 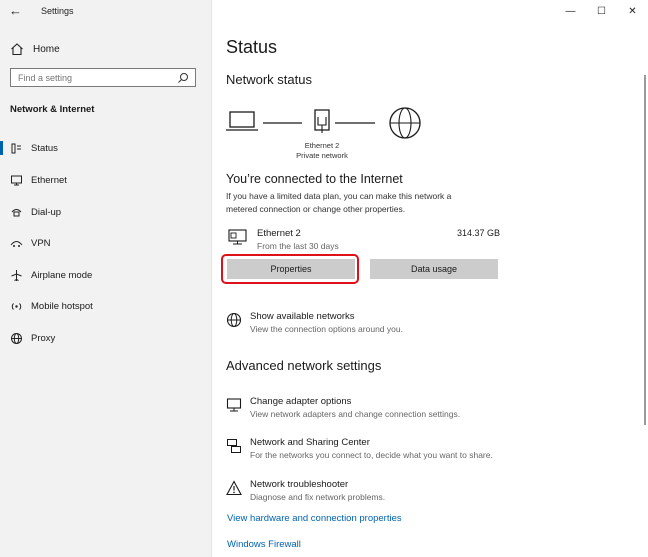 What do you see at coordinates (105, 180) in the screenshot?
I see `sidebar-item-ethernet: Ethernet` at bounding box center [105, 180].